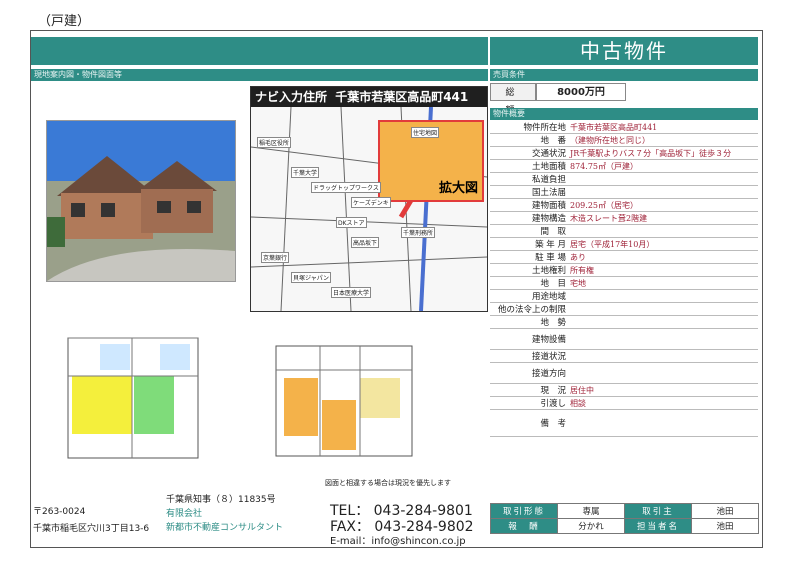 This screenshot has width=800, height=564. Describe the element at coordinates (663, 127) in the screenshot. I see `detail-value: 千葉市若葉区高品町441` at that location.